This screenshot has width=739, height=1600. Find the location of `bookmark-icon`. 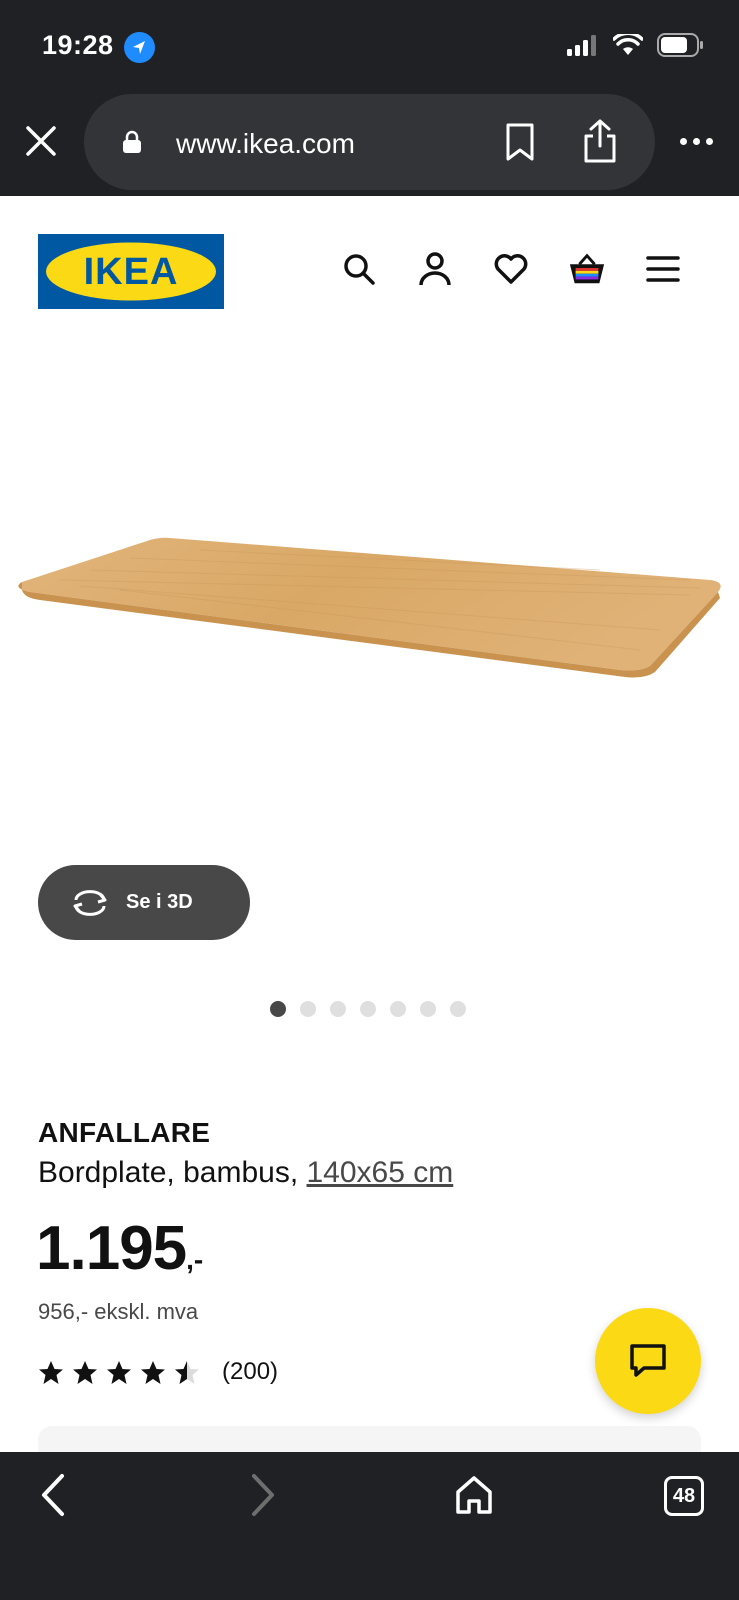

bookmark-icon is located at coordinates (520, 142).